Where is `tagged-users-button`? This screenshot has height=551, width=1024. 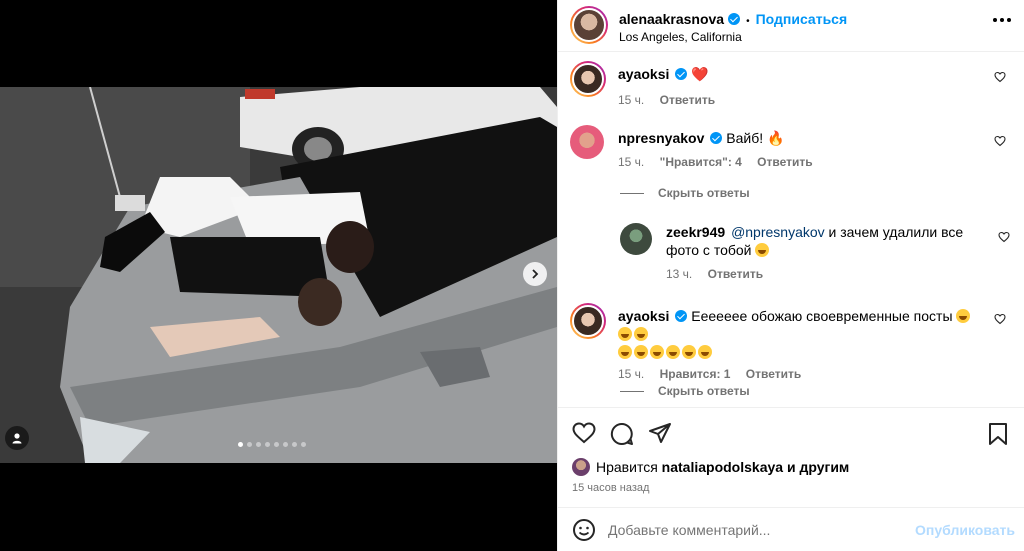 tagged-users-button is located at coordinates (17, 438).